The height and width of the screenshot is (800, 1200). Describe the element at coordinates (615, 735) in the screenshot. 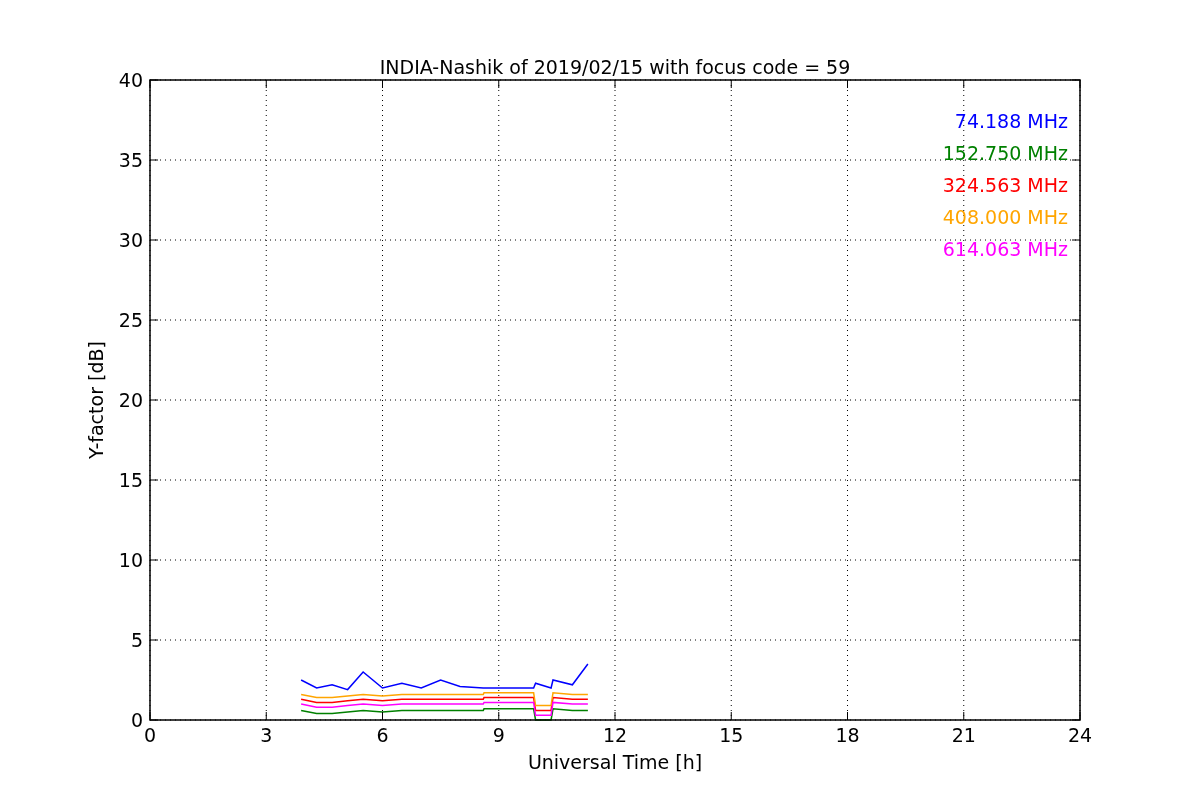

I see `x-tick-label: 12` at that location.